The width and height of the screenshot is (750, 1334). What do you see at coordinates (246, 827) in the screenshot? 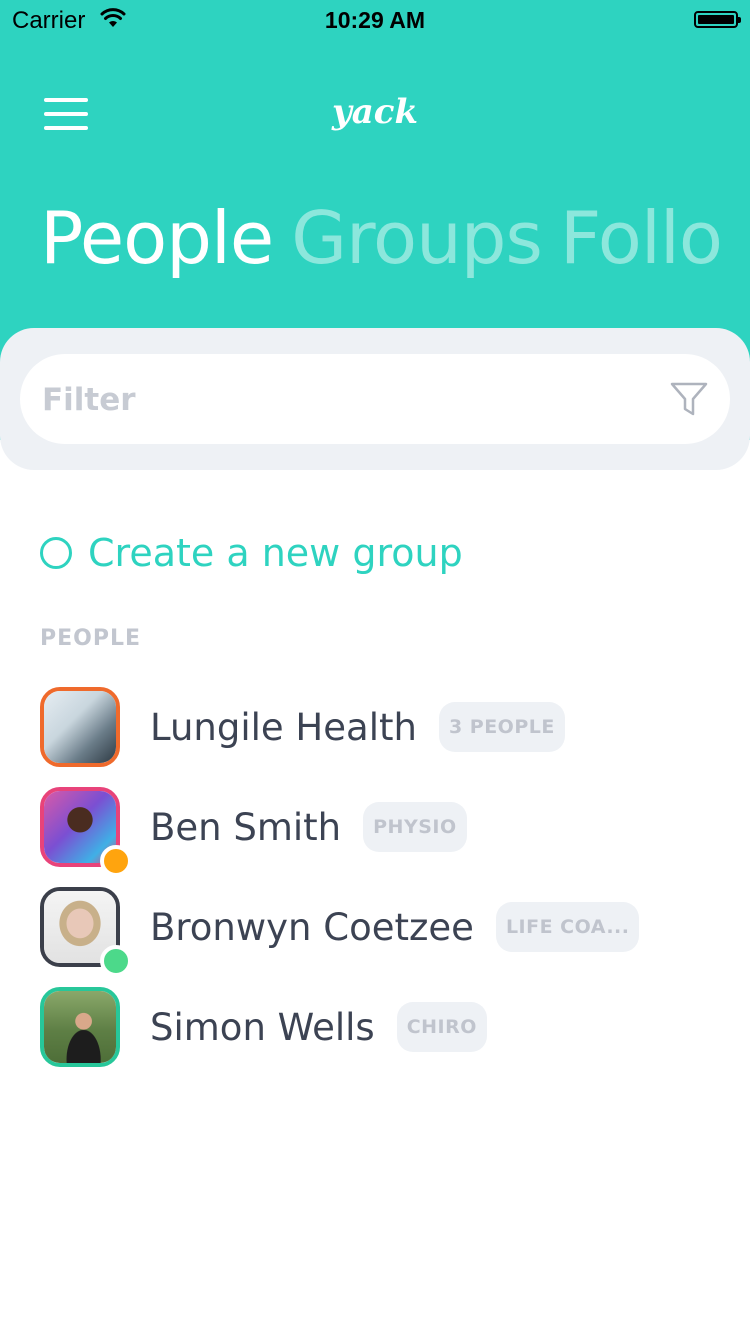
I see `person-name: Ben Smith` at bounding box center [246, 827].